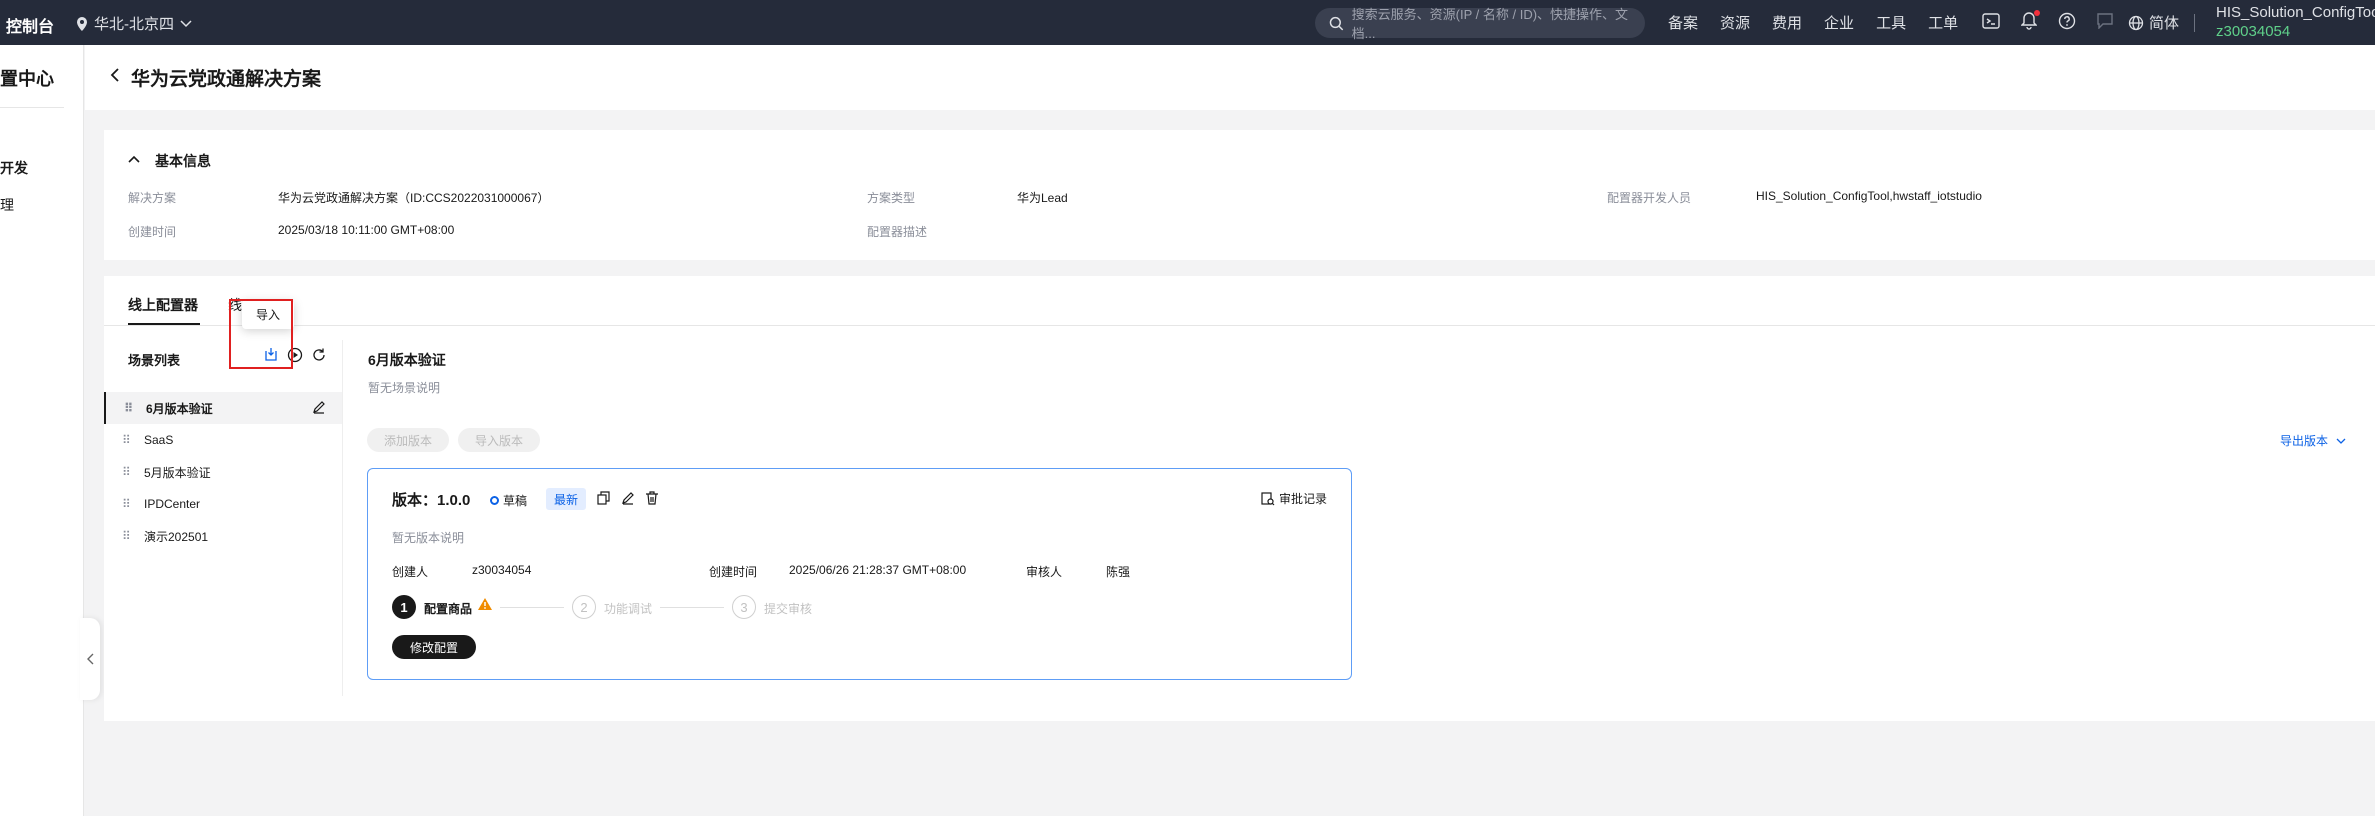 The width and height of the screenshot is (2375, 816). I want to click on panel-divider, so click(342, 518).